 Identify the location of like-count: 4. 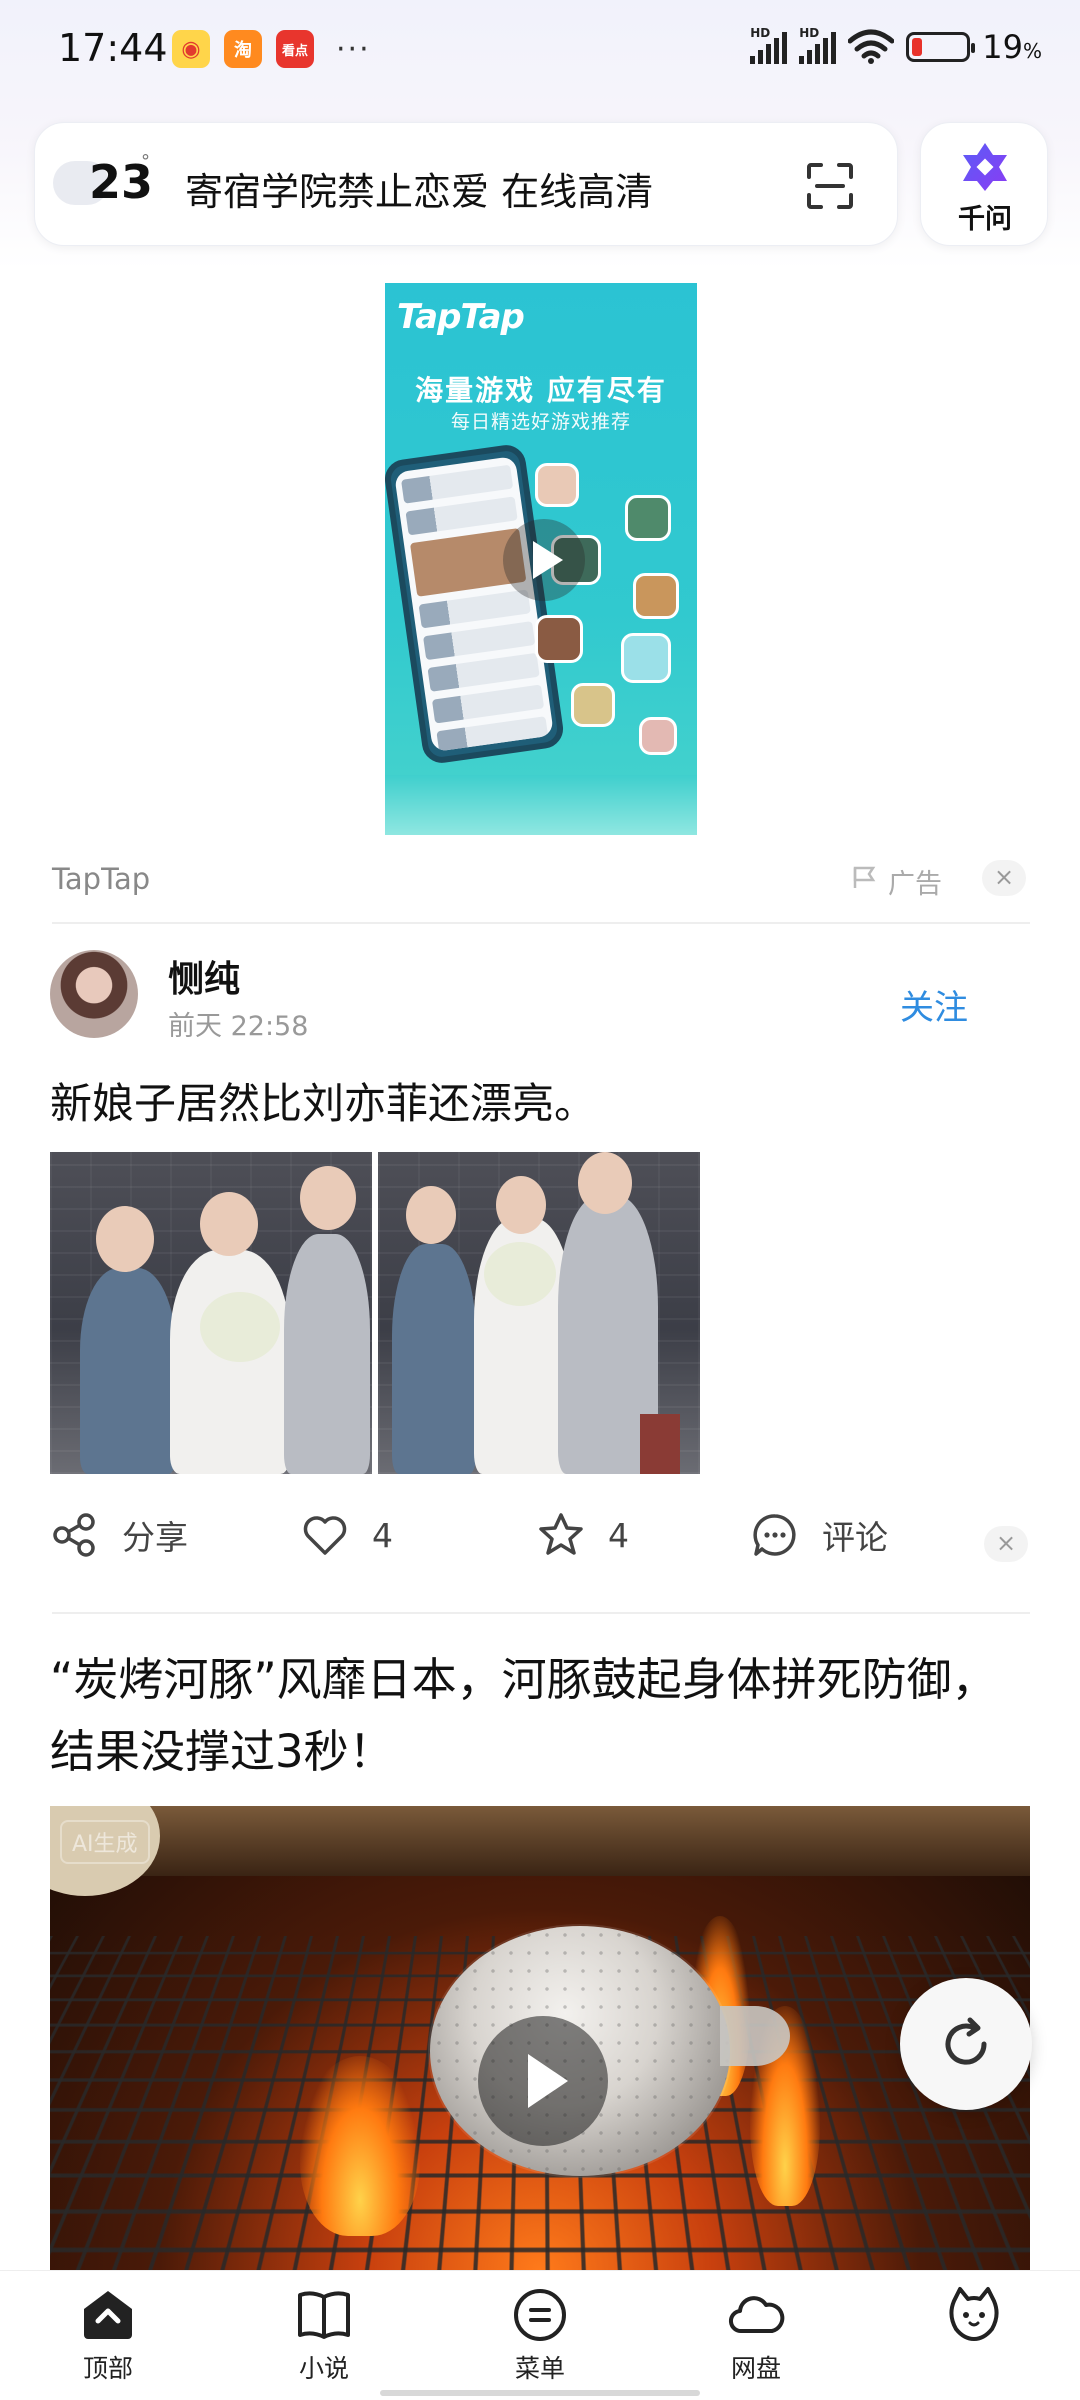
(382, 1535).